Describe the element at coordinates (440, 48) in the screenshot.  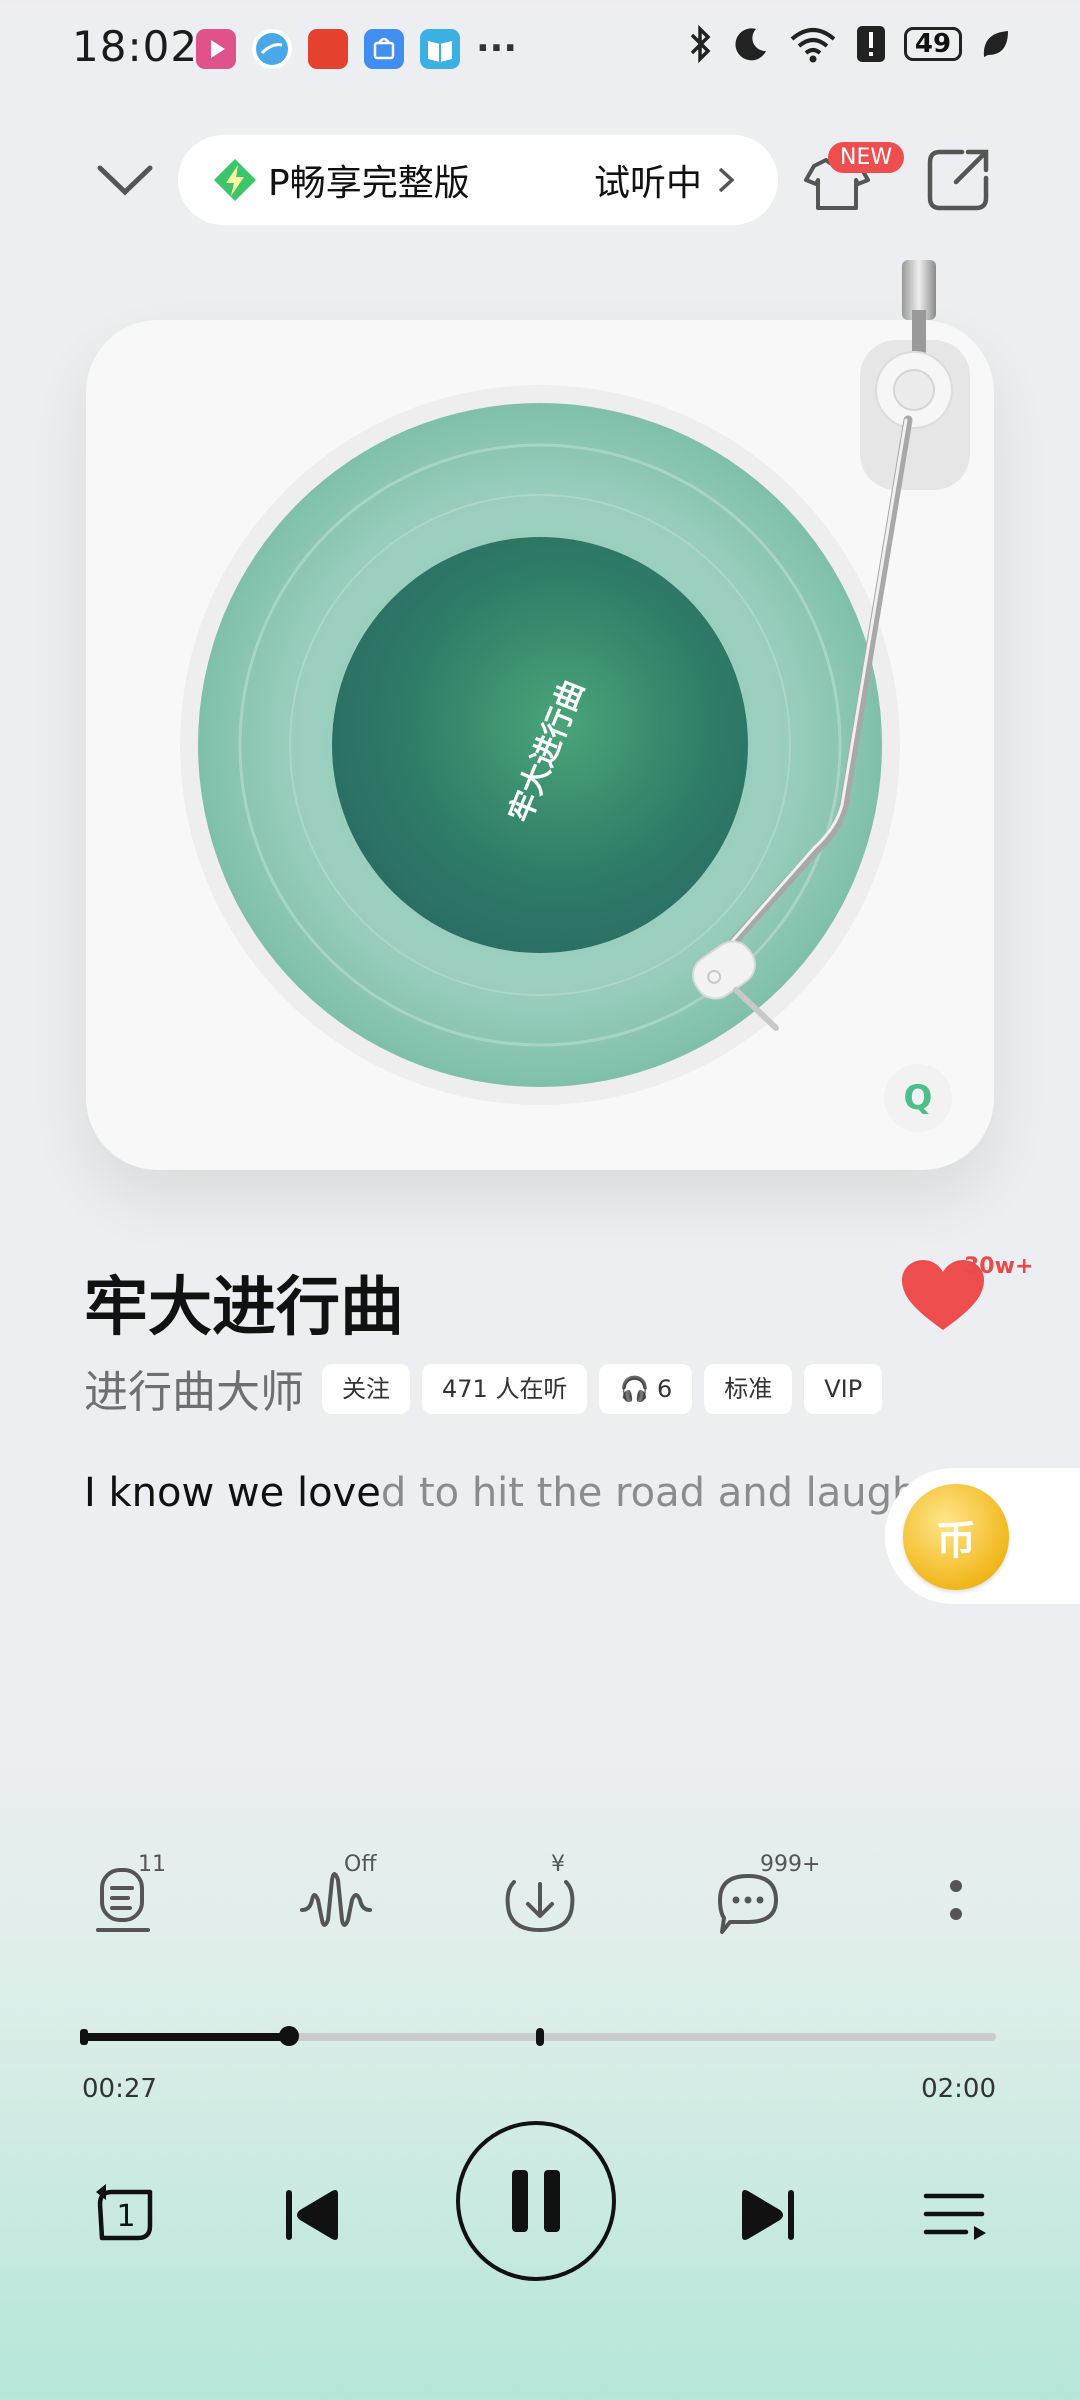
I see `reader-app-icon` at that location.